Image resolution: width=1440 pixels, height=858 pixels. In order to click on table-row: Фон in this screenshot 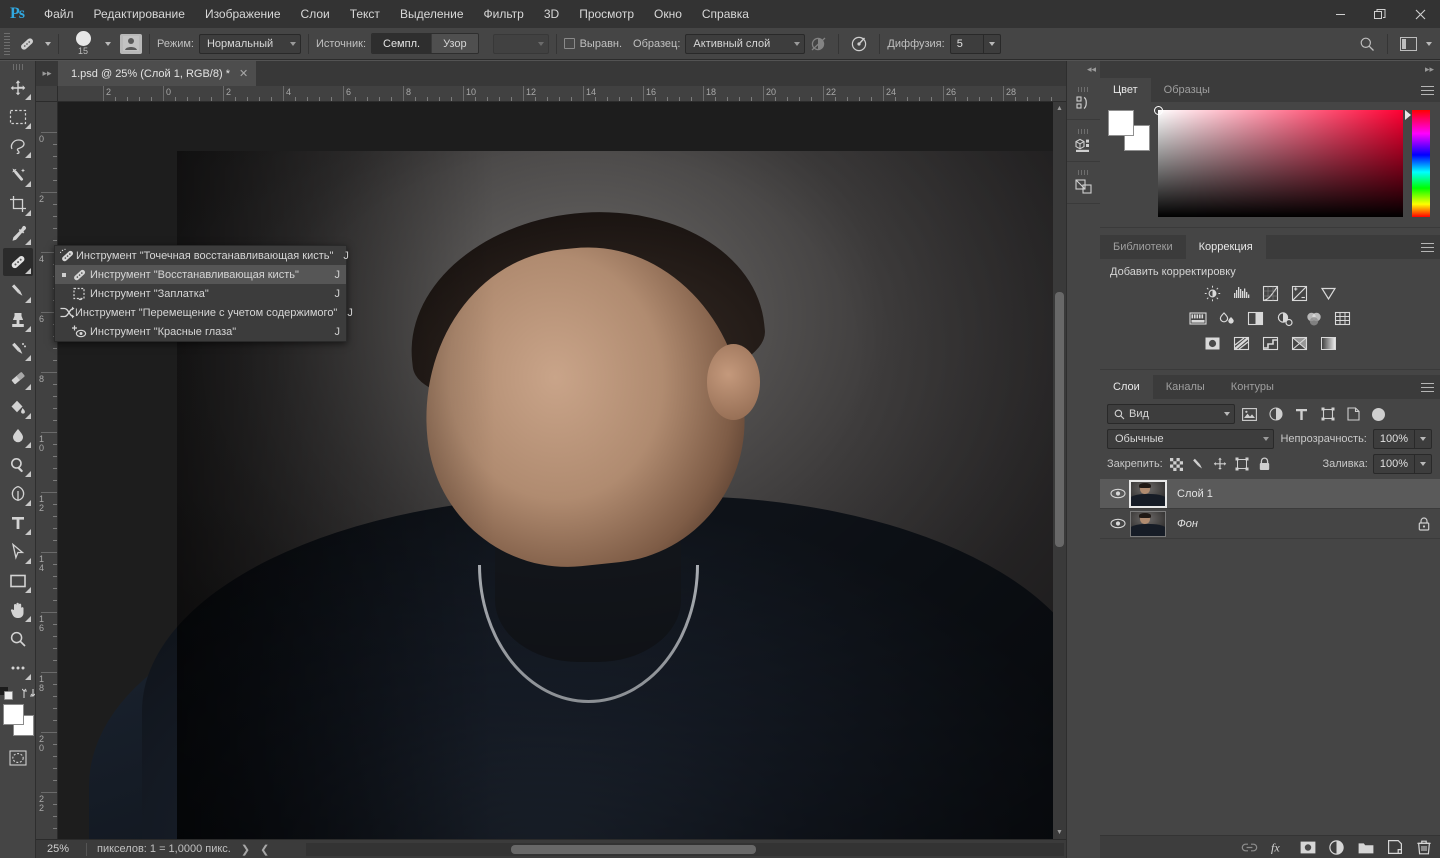, I will do `click(1270, 524)`.